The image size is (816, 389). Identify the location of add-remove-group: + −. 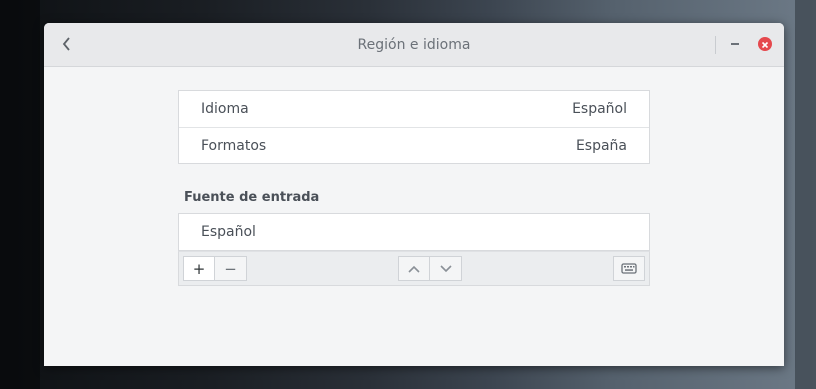
(215, 268).